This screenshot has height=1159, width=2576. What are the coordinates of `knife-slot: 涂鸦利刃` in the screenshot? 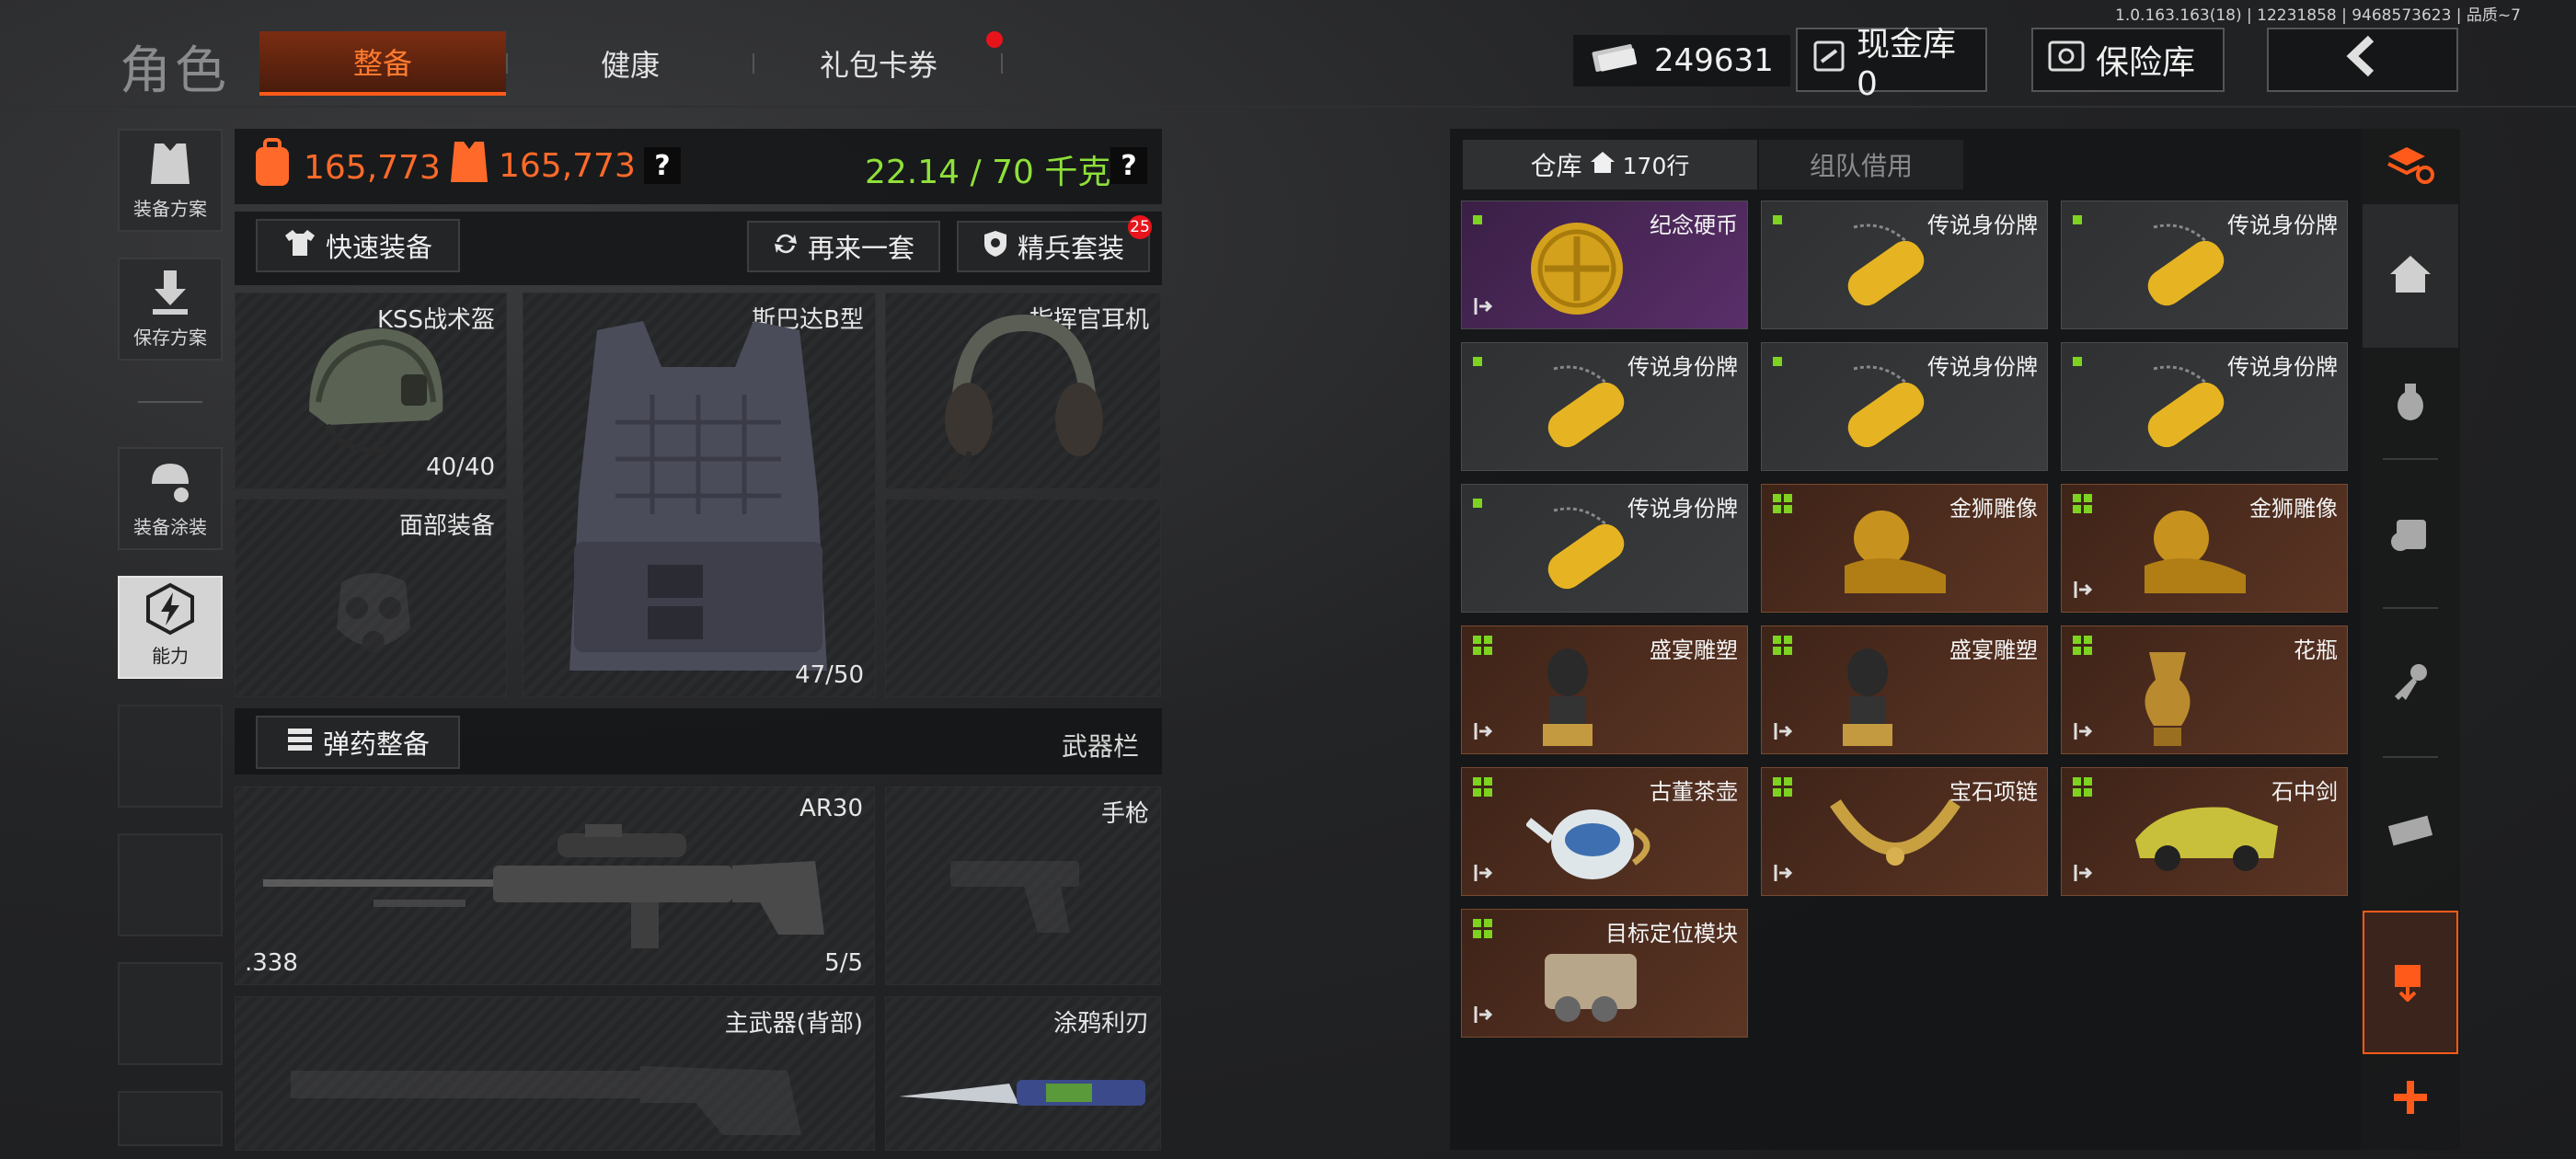 It's located at (1023, 1073).